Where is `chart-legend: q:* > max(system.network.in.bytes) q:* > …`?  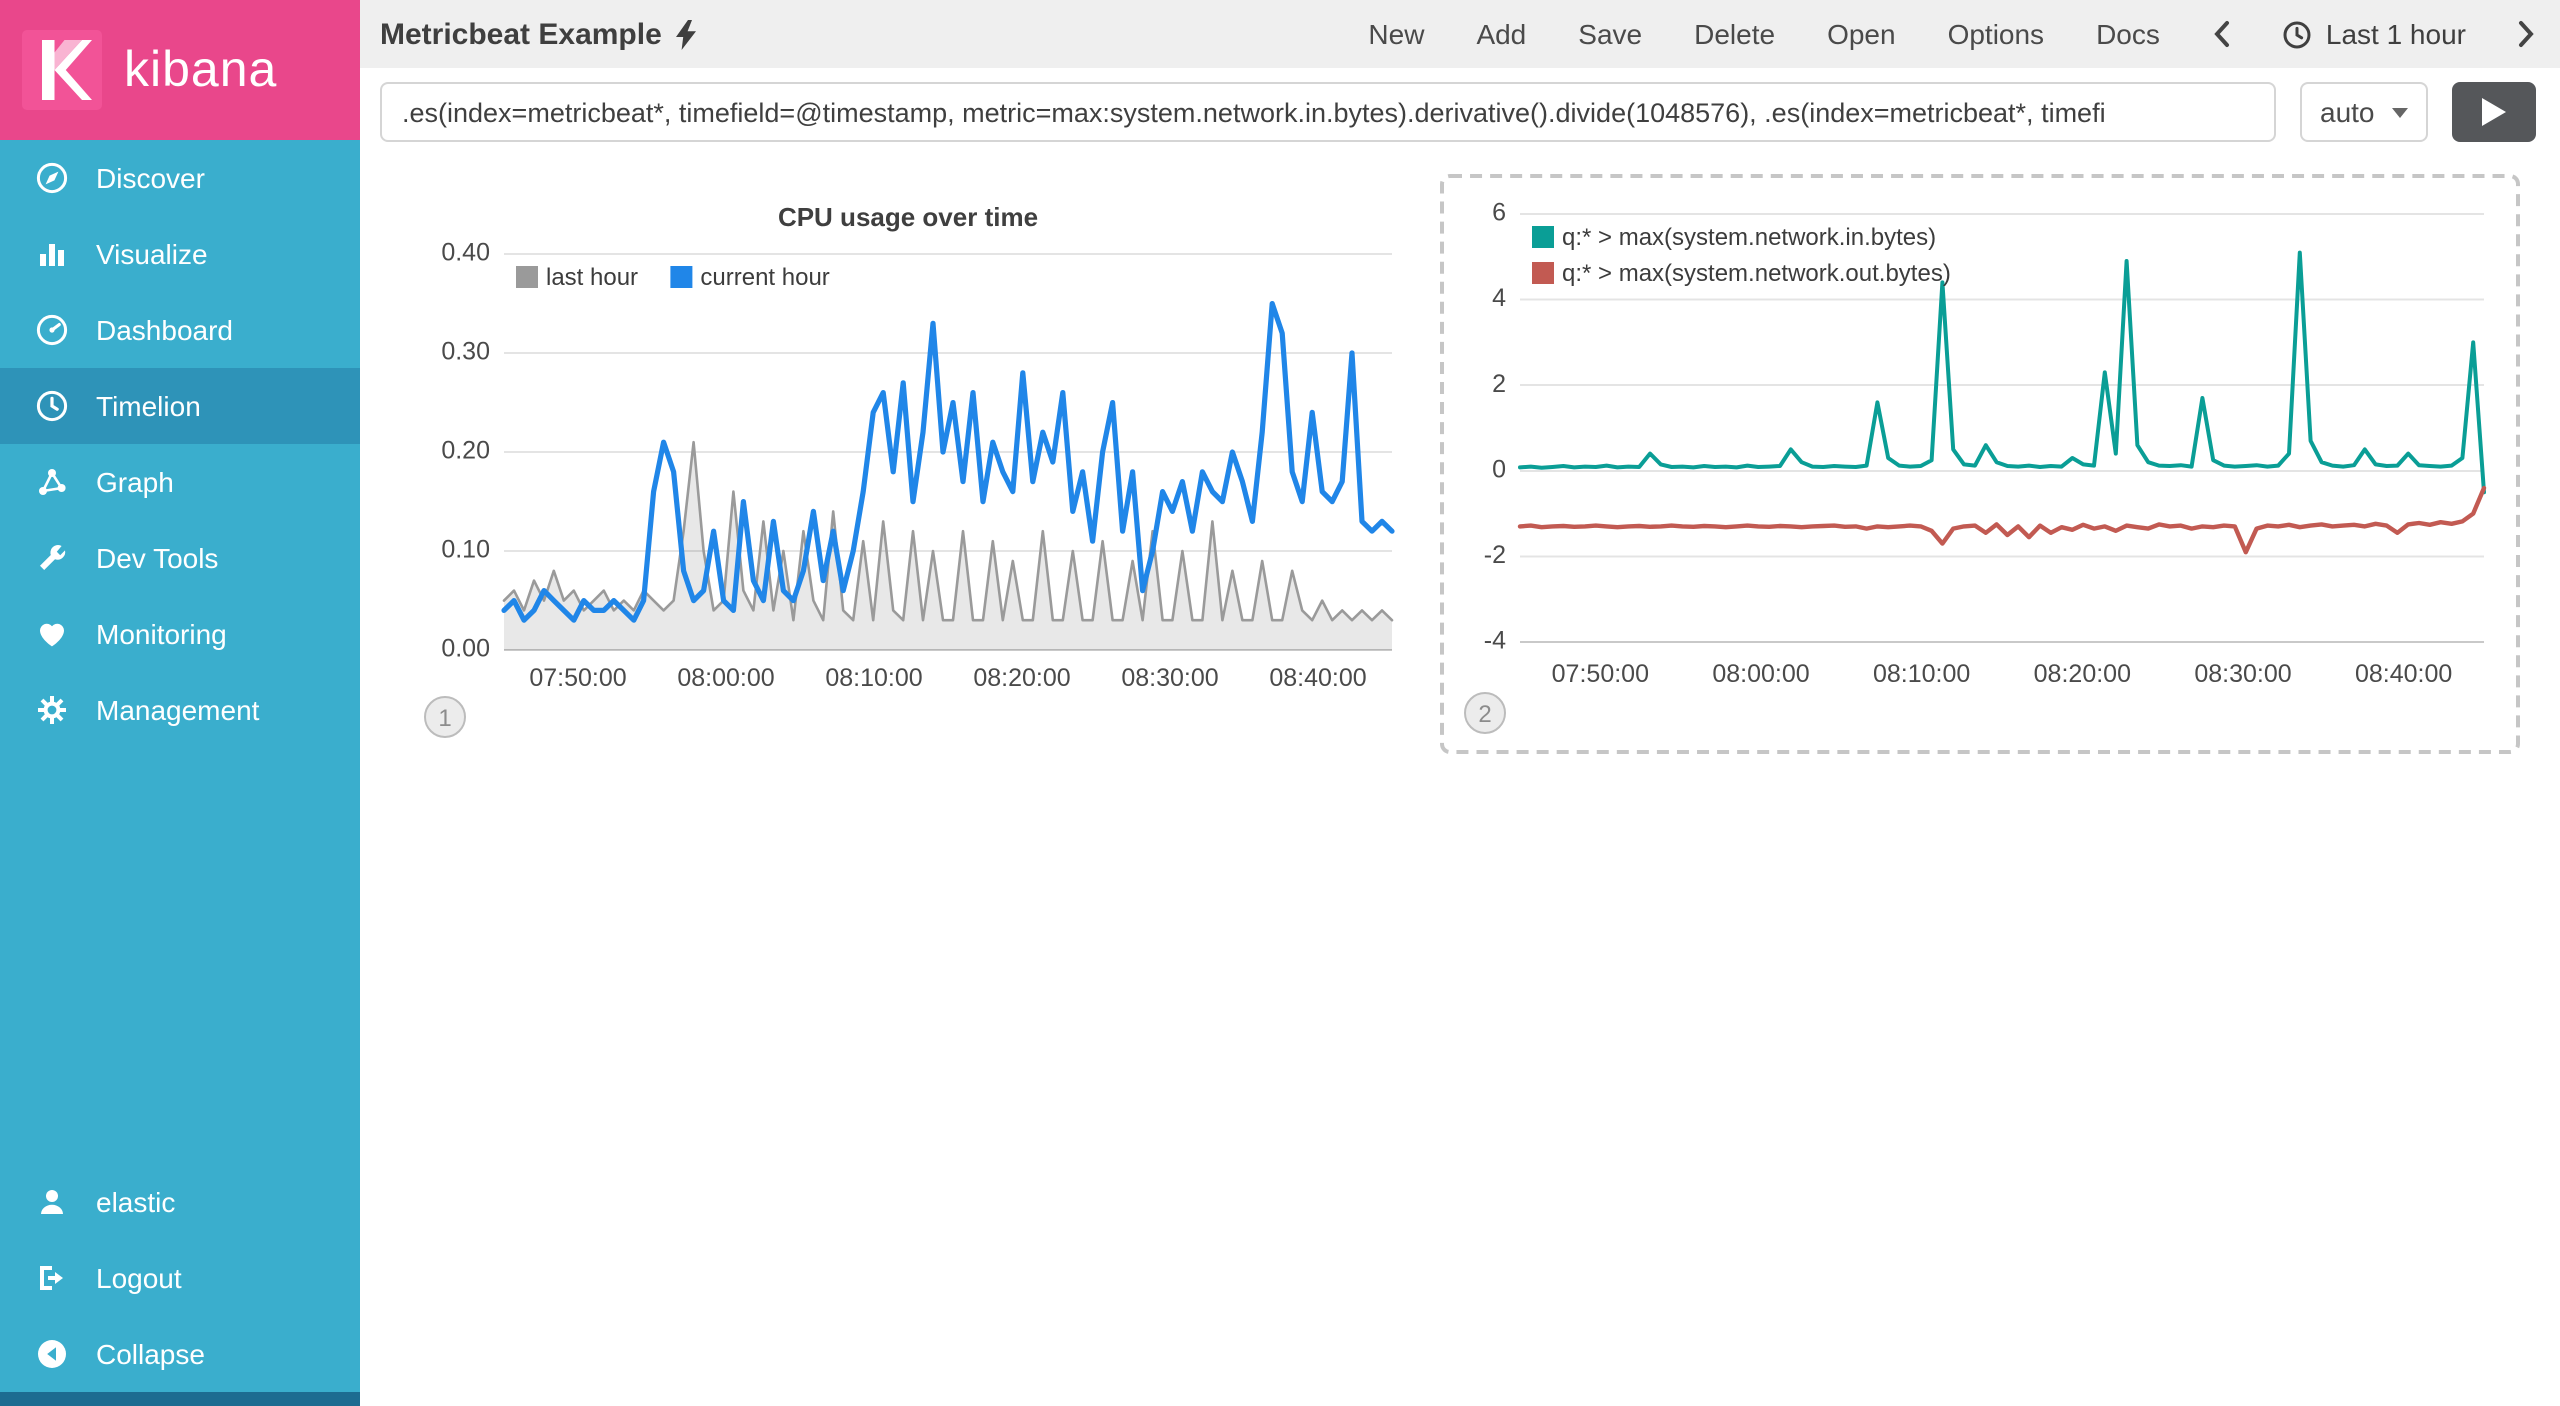 chart-legend: q:* > max(system.network.in.bytes) q:* > … is located at coordinates (1741, 255).